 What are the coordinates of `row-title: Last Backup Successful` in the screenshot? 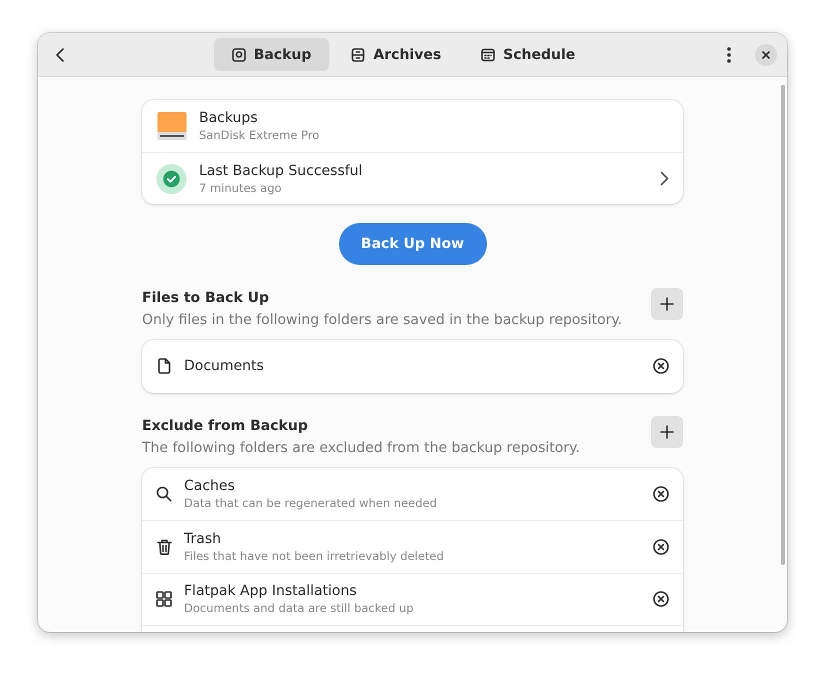 It's located at (281, 170).